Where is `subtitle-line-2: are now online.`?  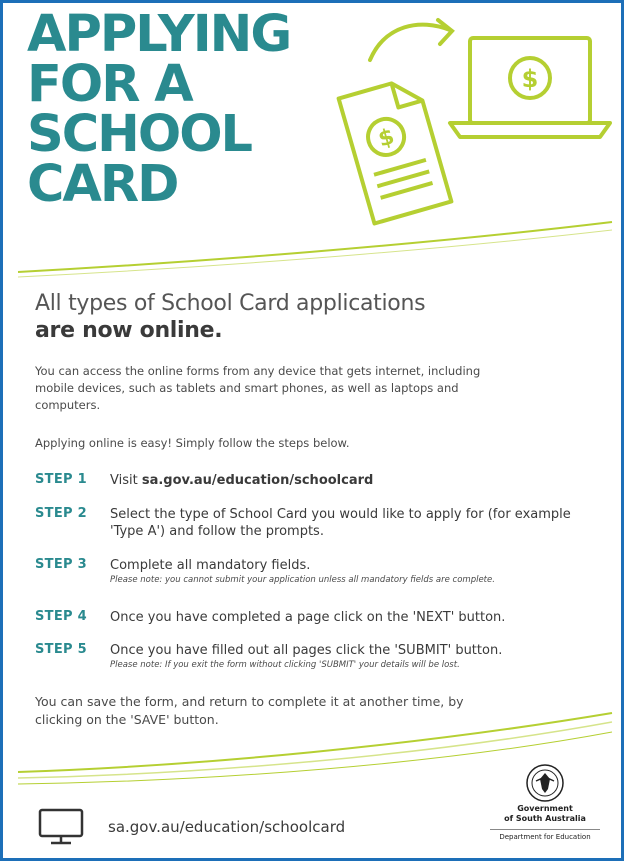 subtitle-line-2: are now online. is located at coordinates (129, 330).